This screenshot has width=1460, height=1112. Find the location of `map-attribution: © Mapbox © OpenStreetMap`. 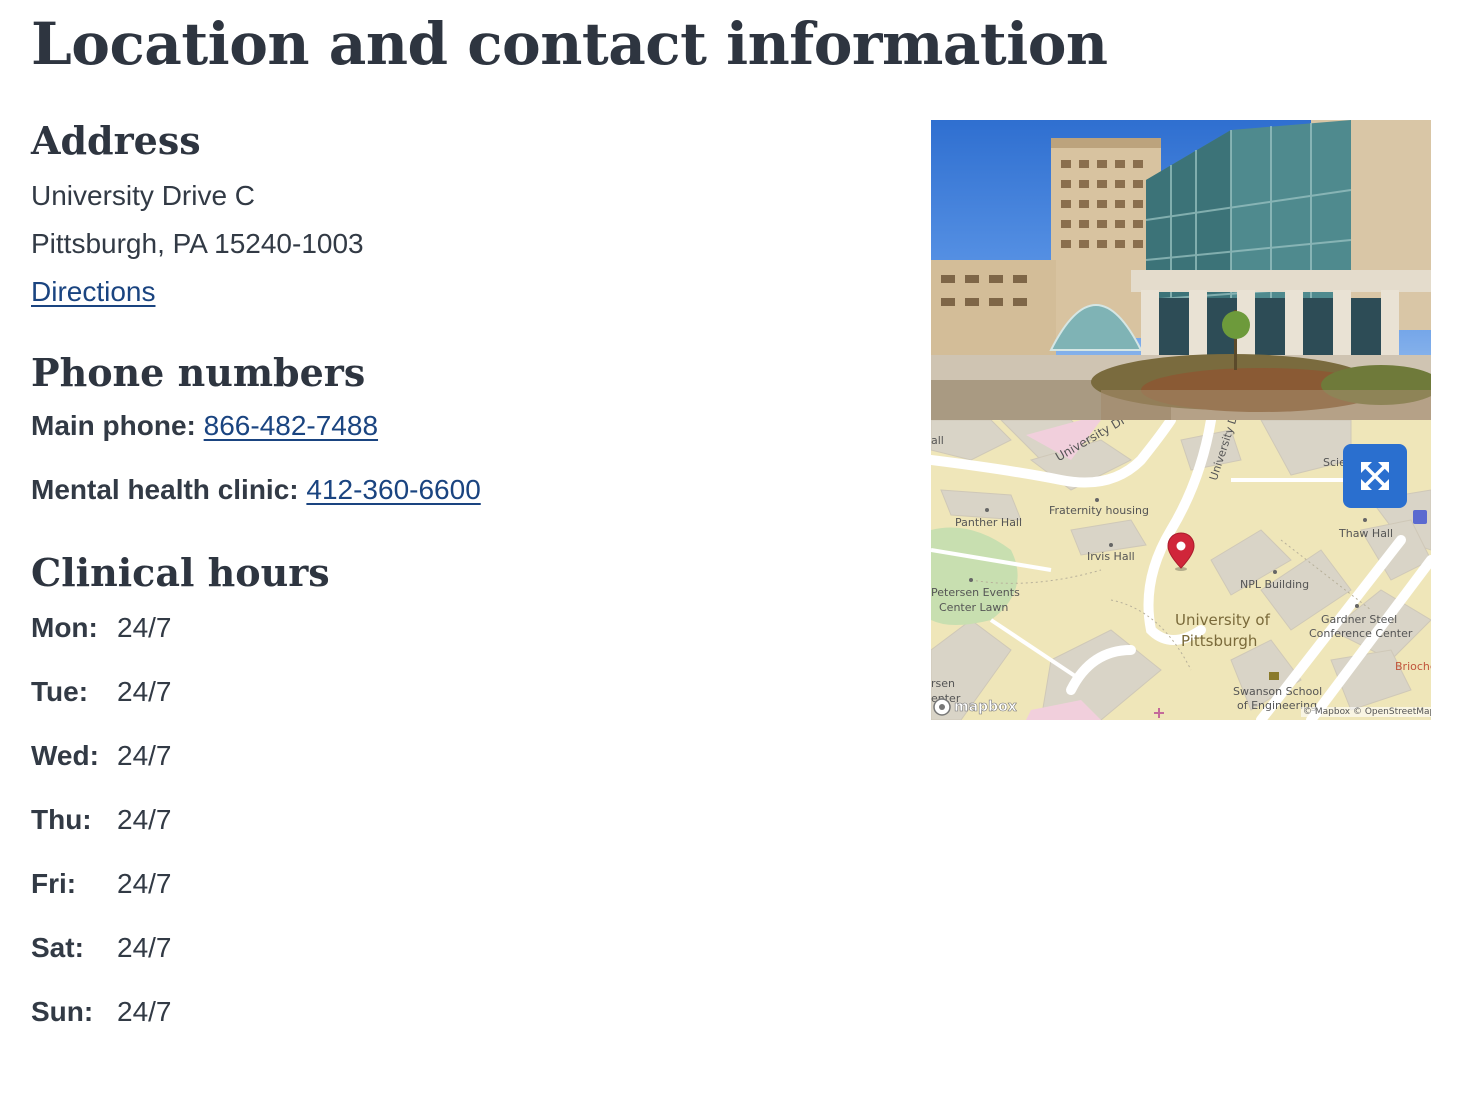

map-attribution: © Mapbox © OpenStreetMap is located at coordinates (1366, 712).